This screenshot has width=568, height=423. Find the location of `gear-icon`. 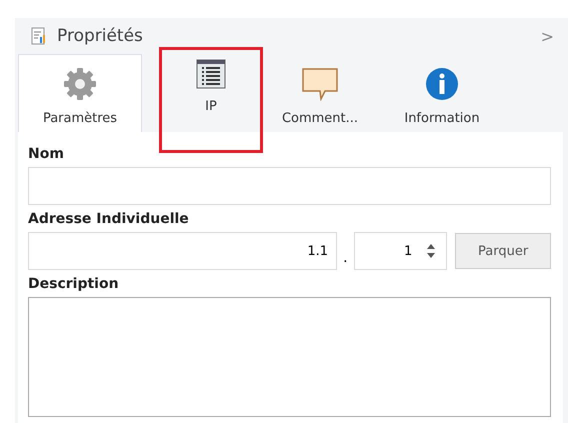

gear-icon is located at coordinates (80, 84).